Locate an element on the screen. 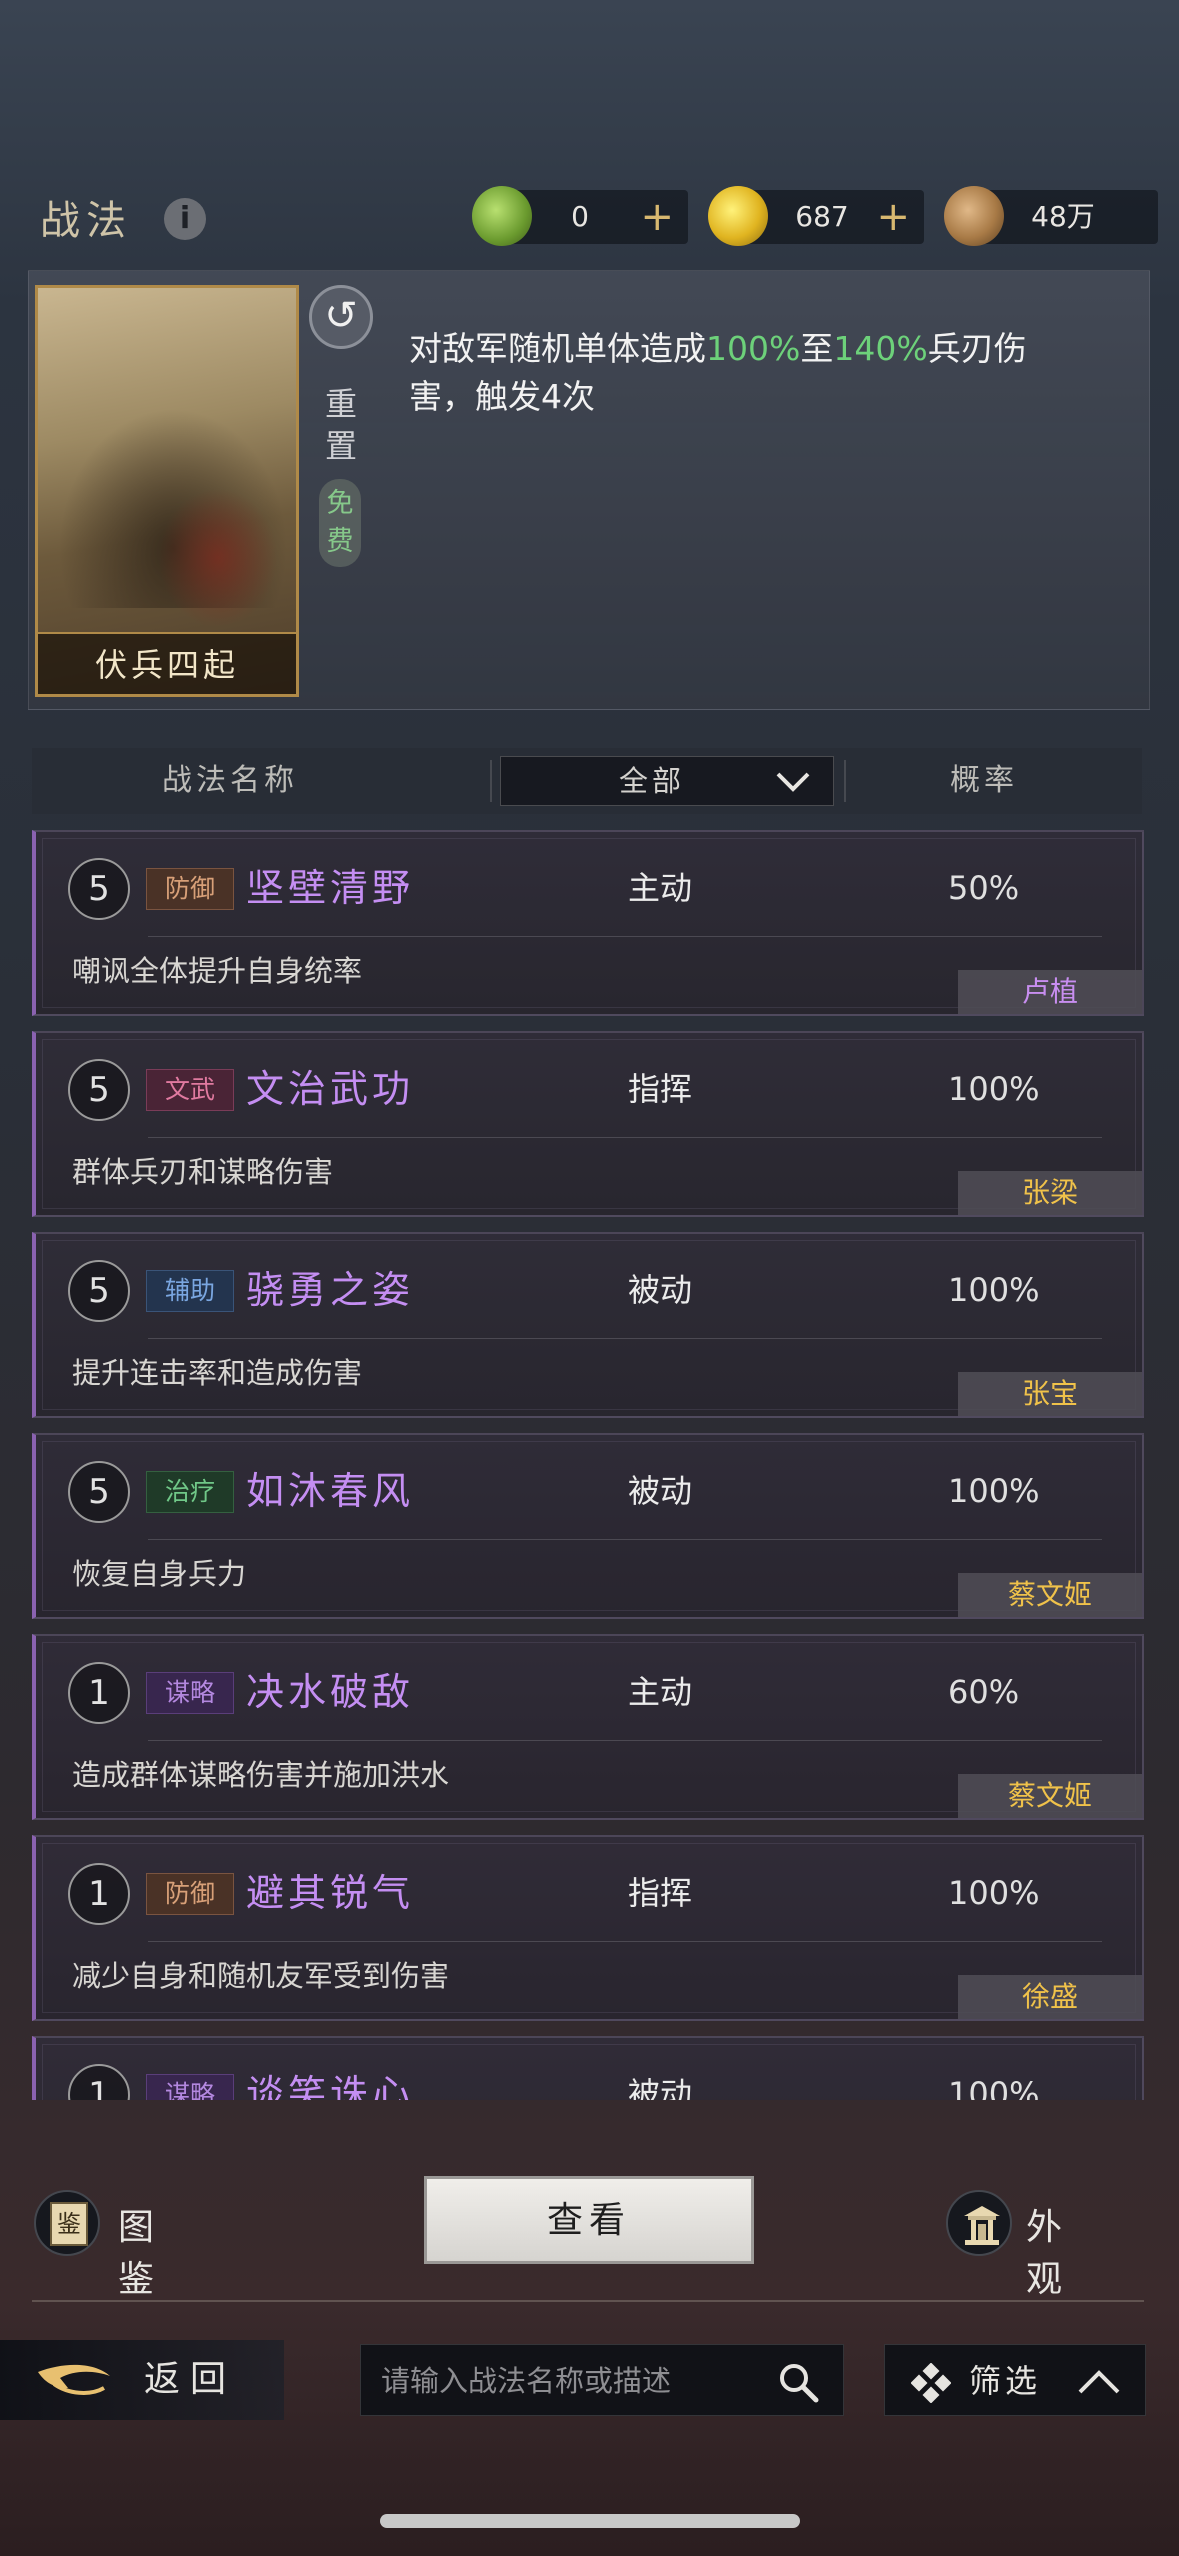 The image size is (1179, 2556). desc-min-percent: 100% is located at coordinates (753, 348).